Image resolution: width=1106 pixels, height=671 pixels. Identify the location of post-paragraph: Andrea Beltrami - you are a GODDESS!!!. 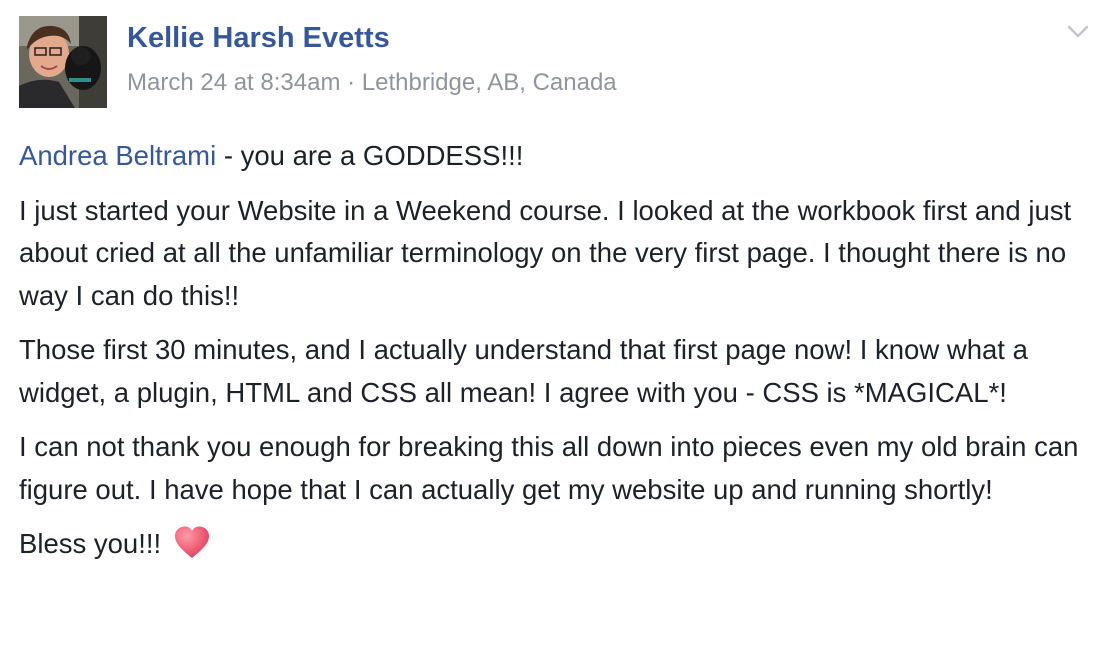
(554, 156).